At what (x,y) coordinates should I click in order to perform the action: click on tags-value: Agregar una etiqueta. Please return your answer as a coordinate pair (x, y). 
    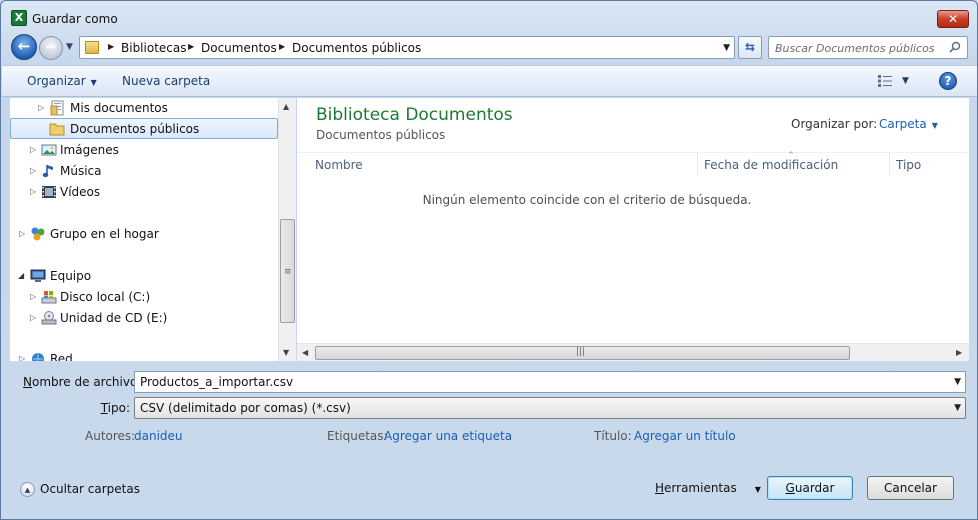
    Looking at the image, I should click on (448, 436).